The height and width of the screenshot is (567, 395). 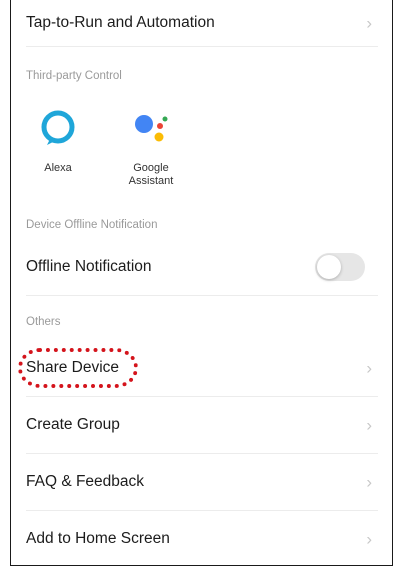 I want to click on alexa-item: Alexa, so click(x=58, y=140).